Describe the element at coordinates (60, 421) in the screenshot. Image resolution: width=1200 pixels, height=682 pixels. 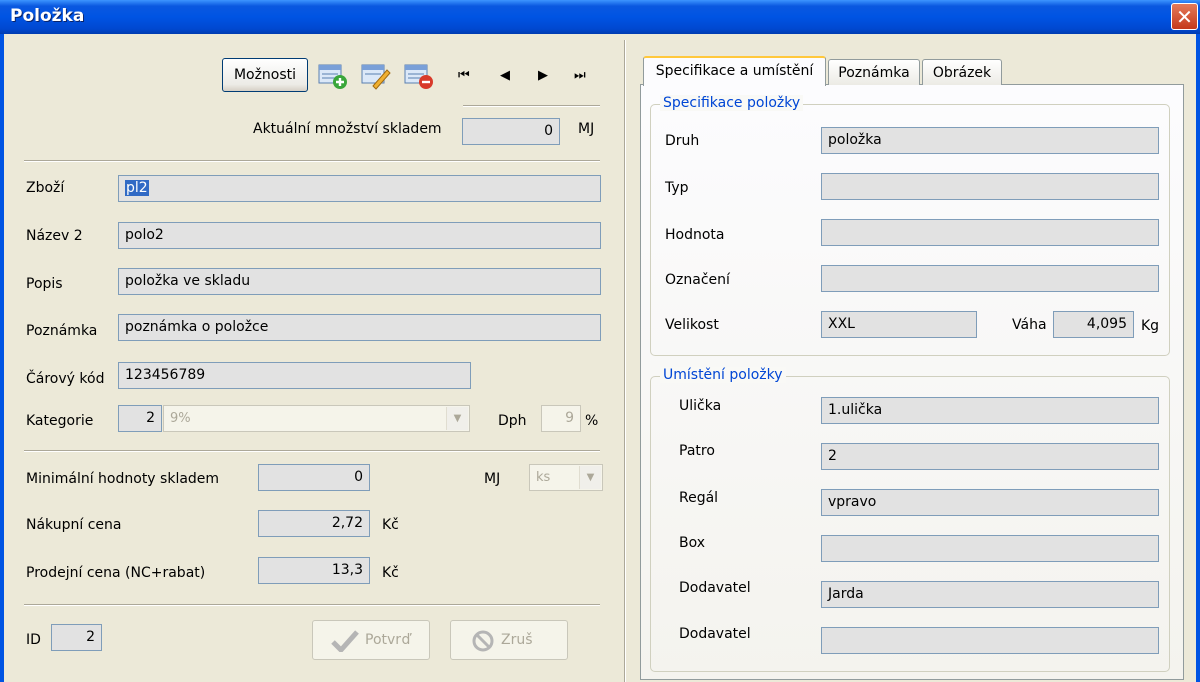
I see `kategorie-label: Kategorie` at that location.